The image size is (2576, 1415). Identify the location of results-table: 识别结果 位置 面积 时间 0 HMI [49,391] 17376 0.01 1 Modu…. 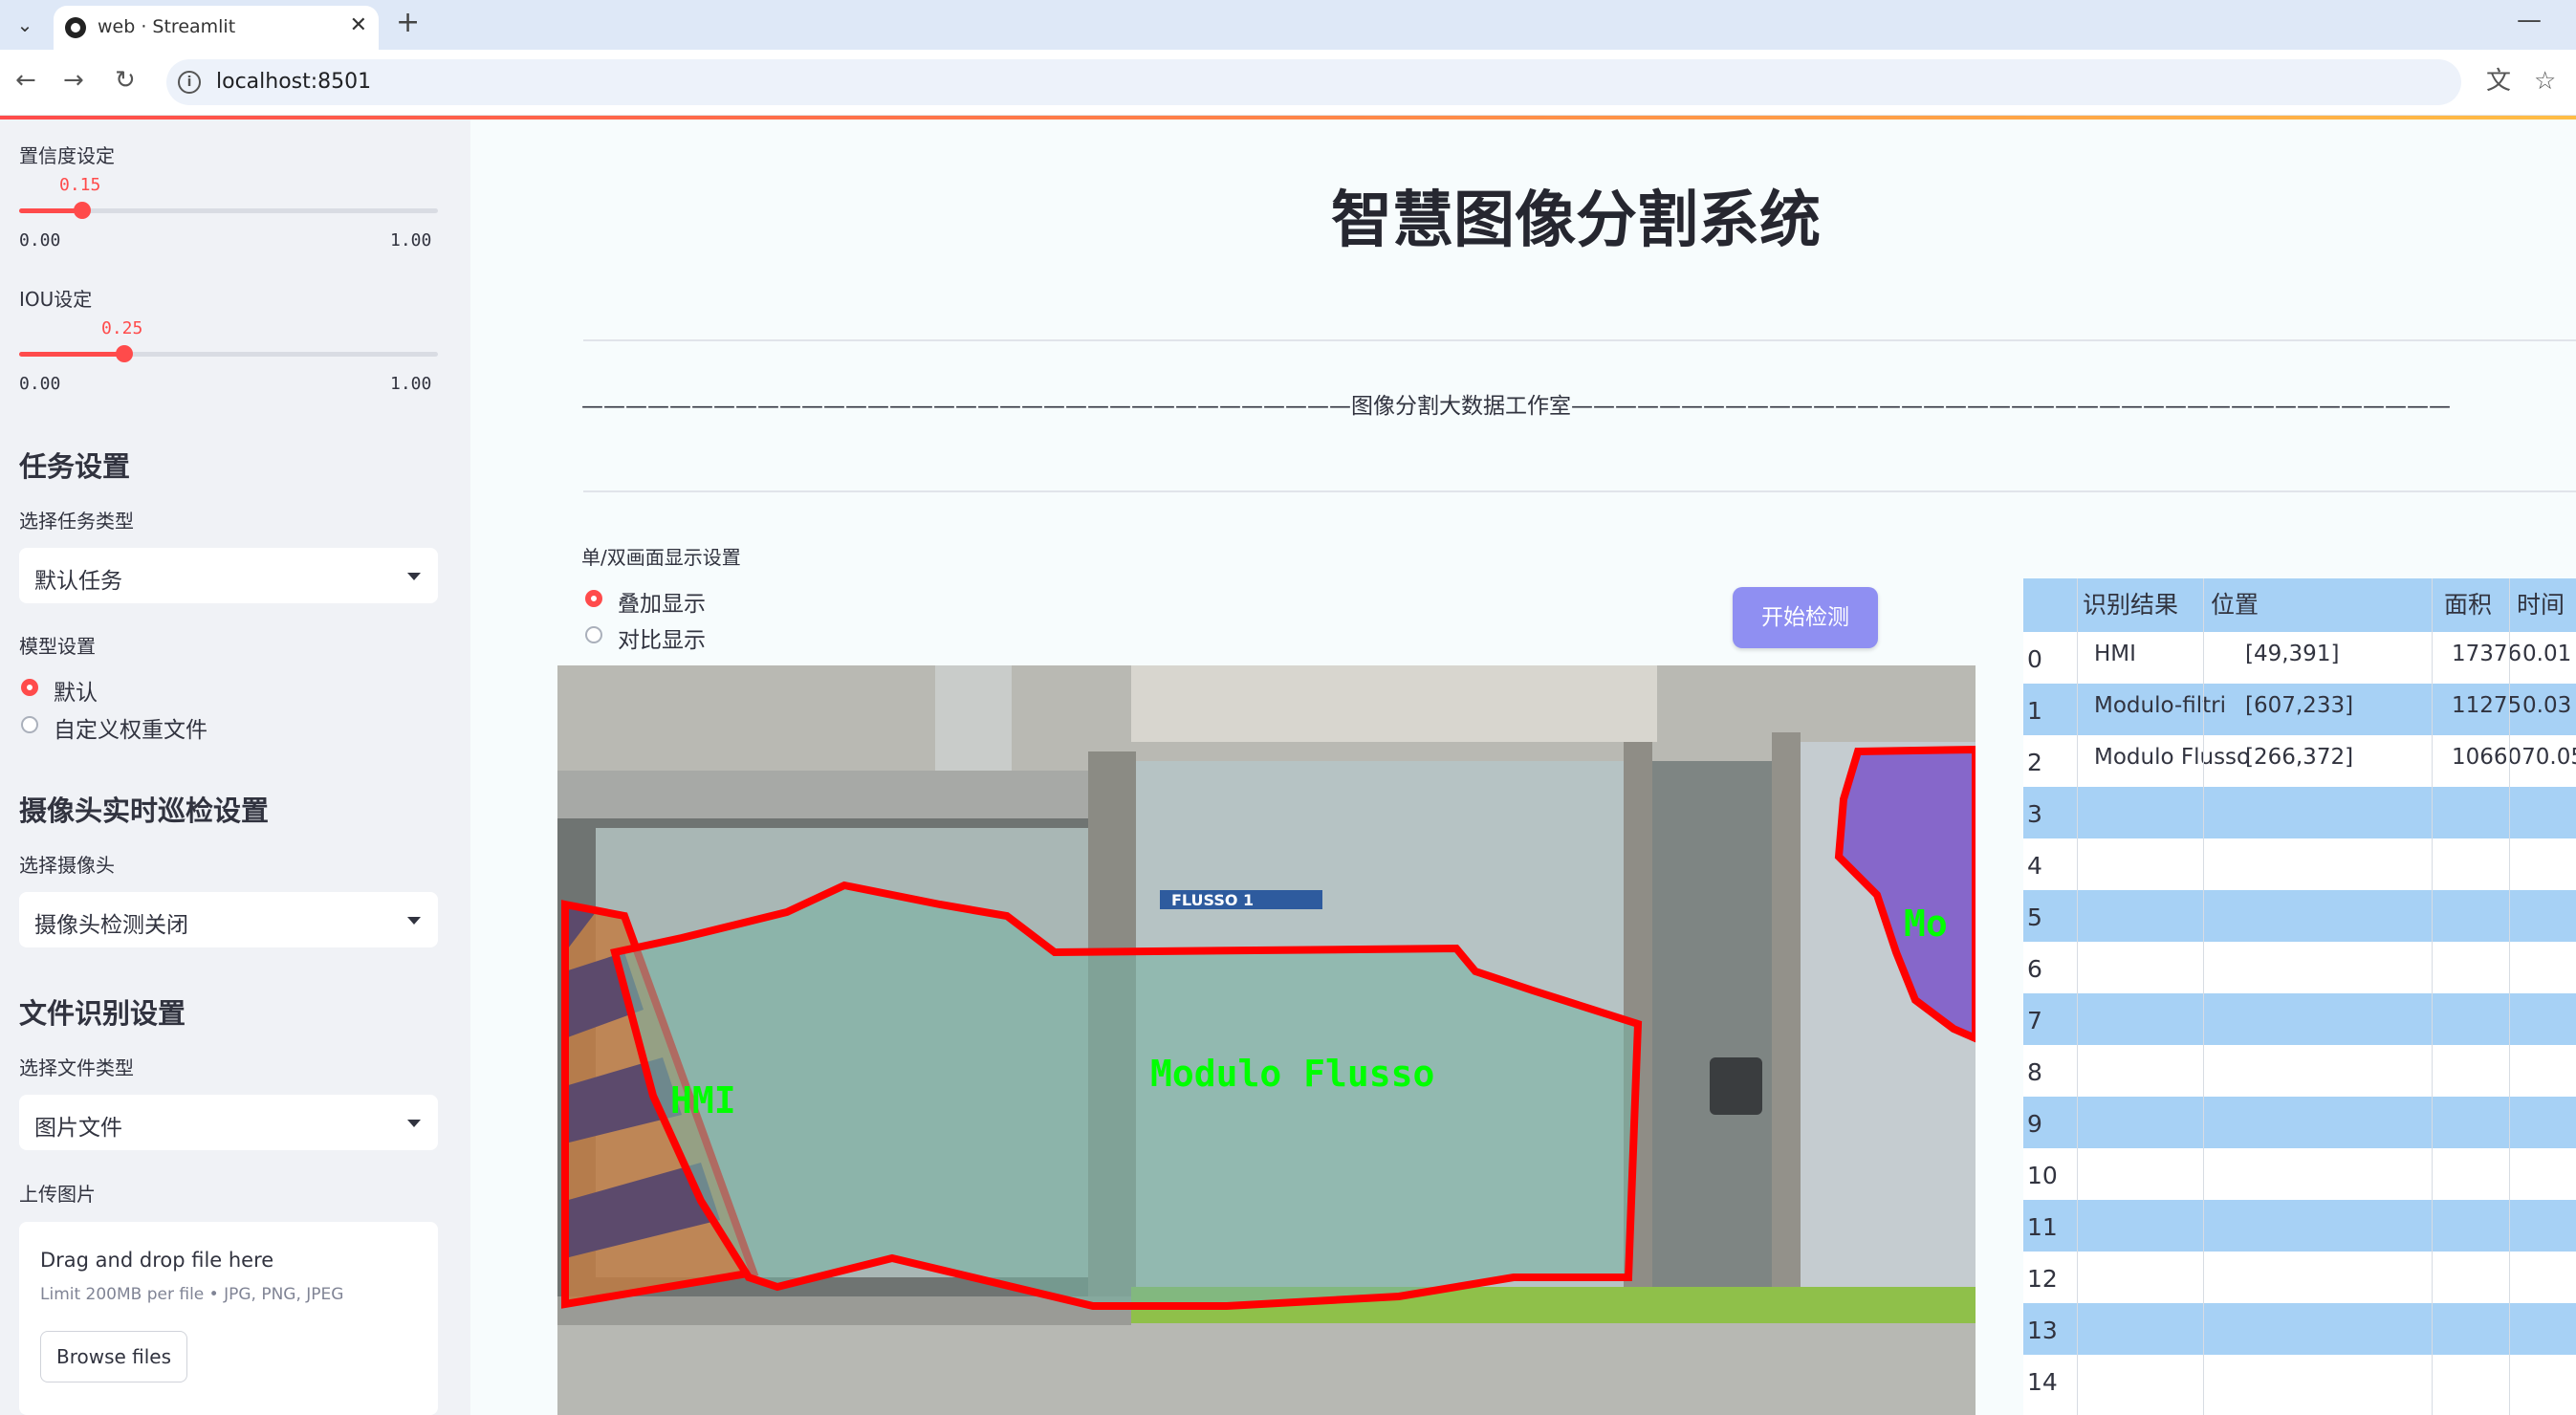
(2299, 997).